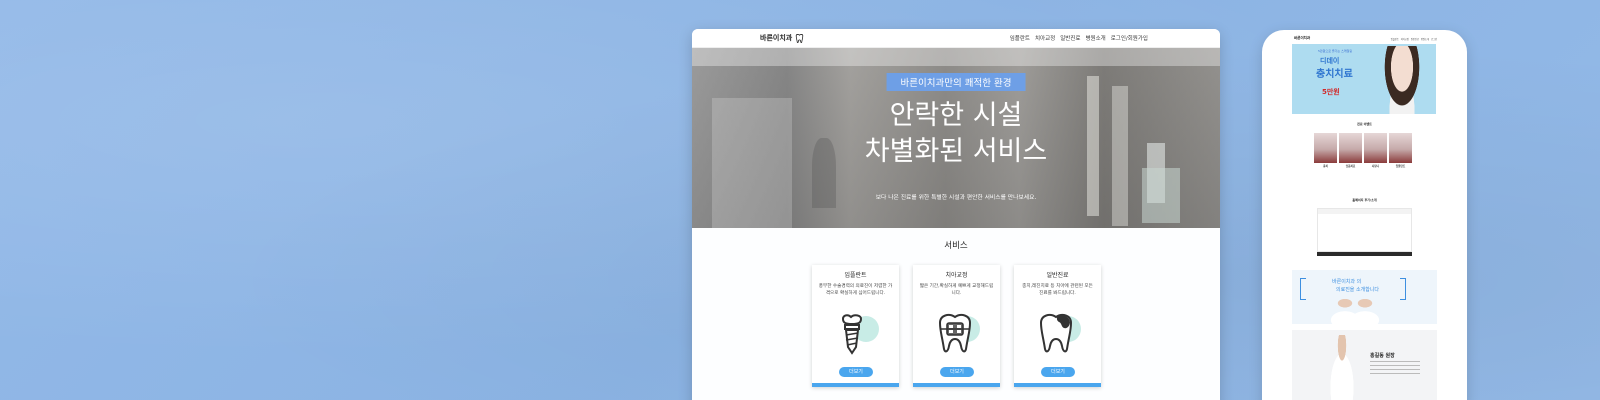 The image size is (1600, 400). What do you see at coordinates (1363, 148) in the screenshot?
I see `mobile-teeth-images` at bounding box center [1363, 148].